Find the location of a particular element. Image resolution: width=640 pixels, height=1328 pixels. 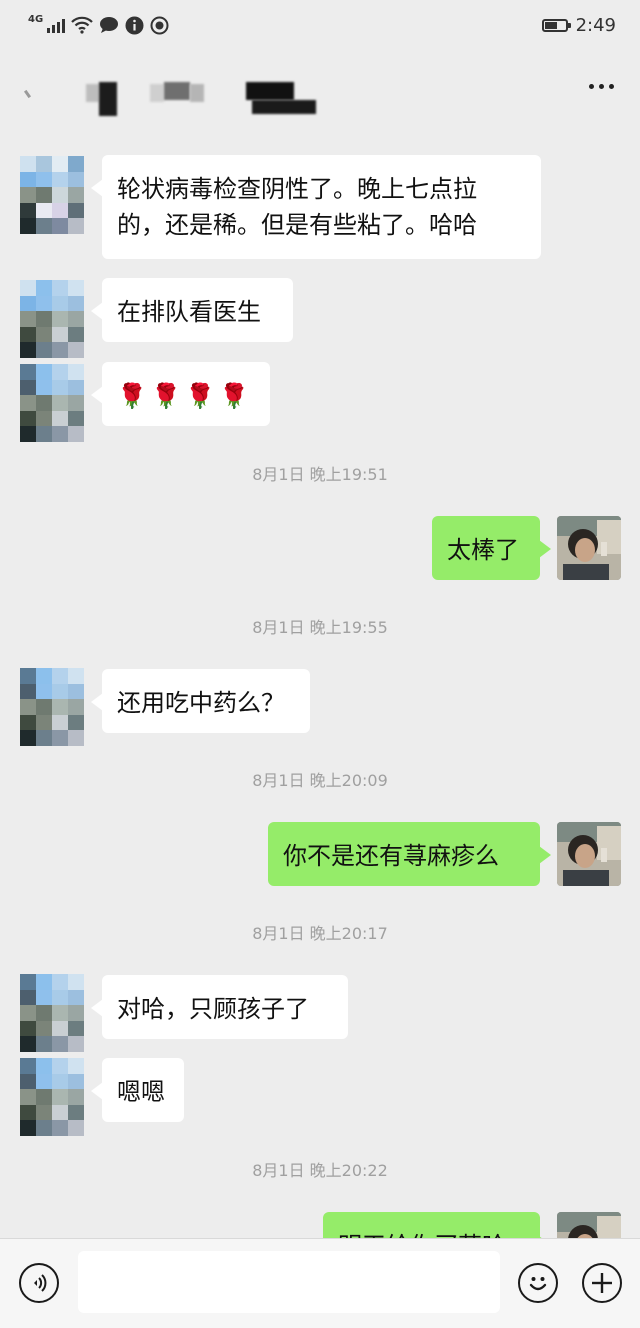

message-timestamp: 8月1日 晚上19:55 is located at coordinates (320, 627).